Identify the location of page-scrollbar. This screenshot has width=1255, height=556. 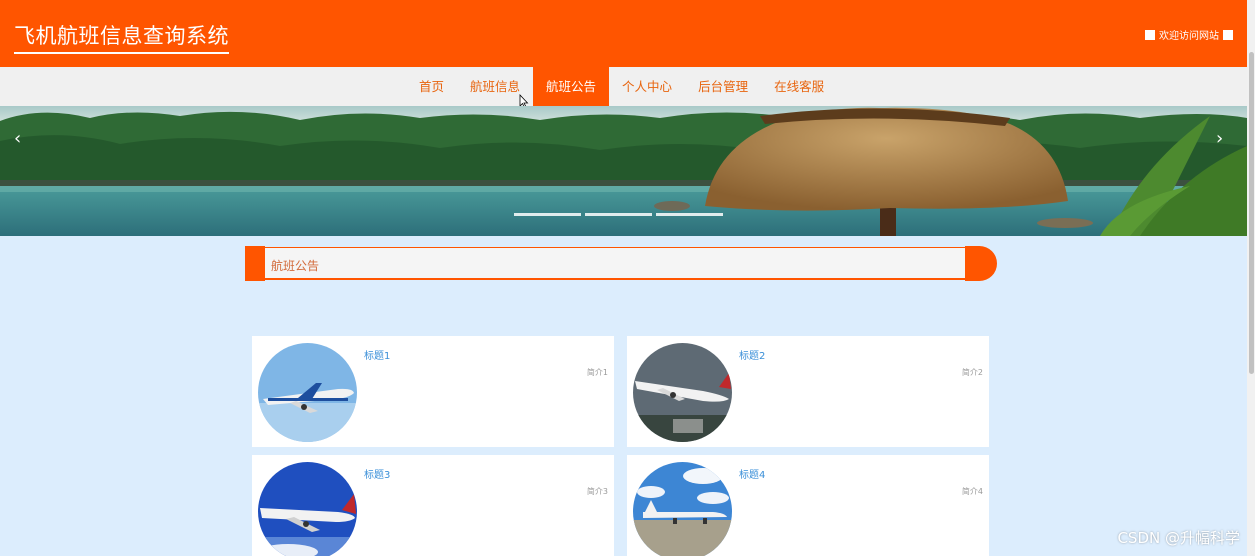
(1251, 278).